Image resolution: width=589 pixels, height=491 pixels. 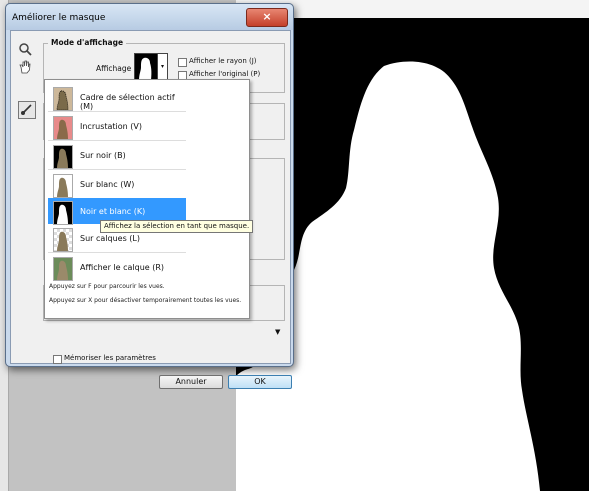 I want to click on close-button: ×, so click(x=267, y=17).